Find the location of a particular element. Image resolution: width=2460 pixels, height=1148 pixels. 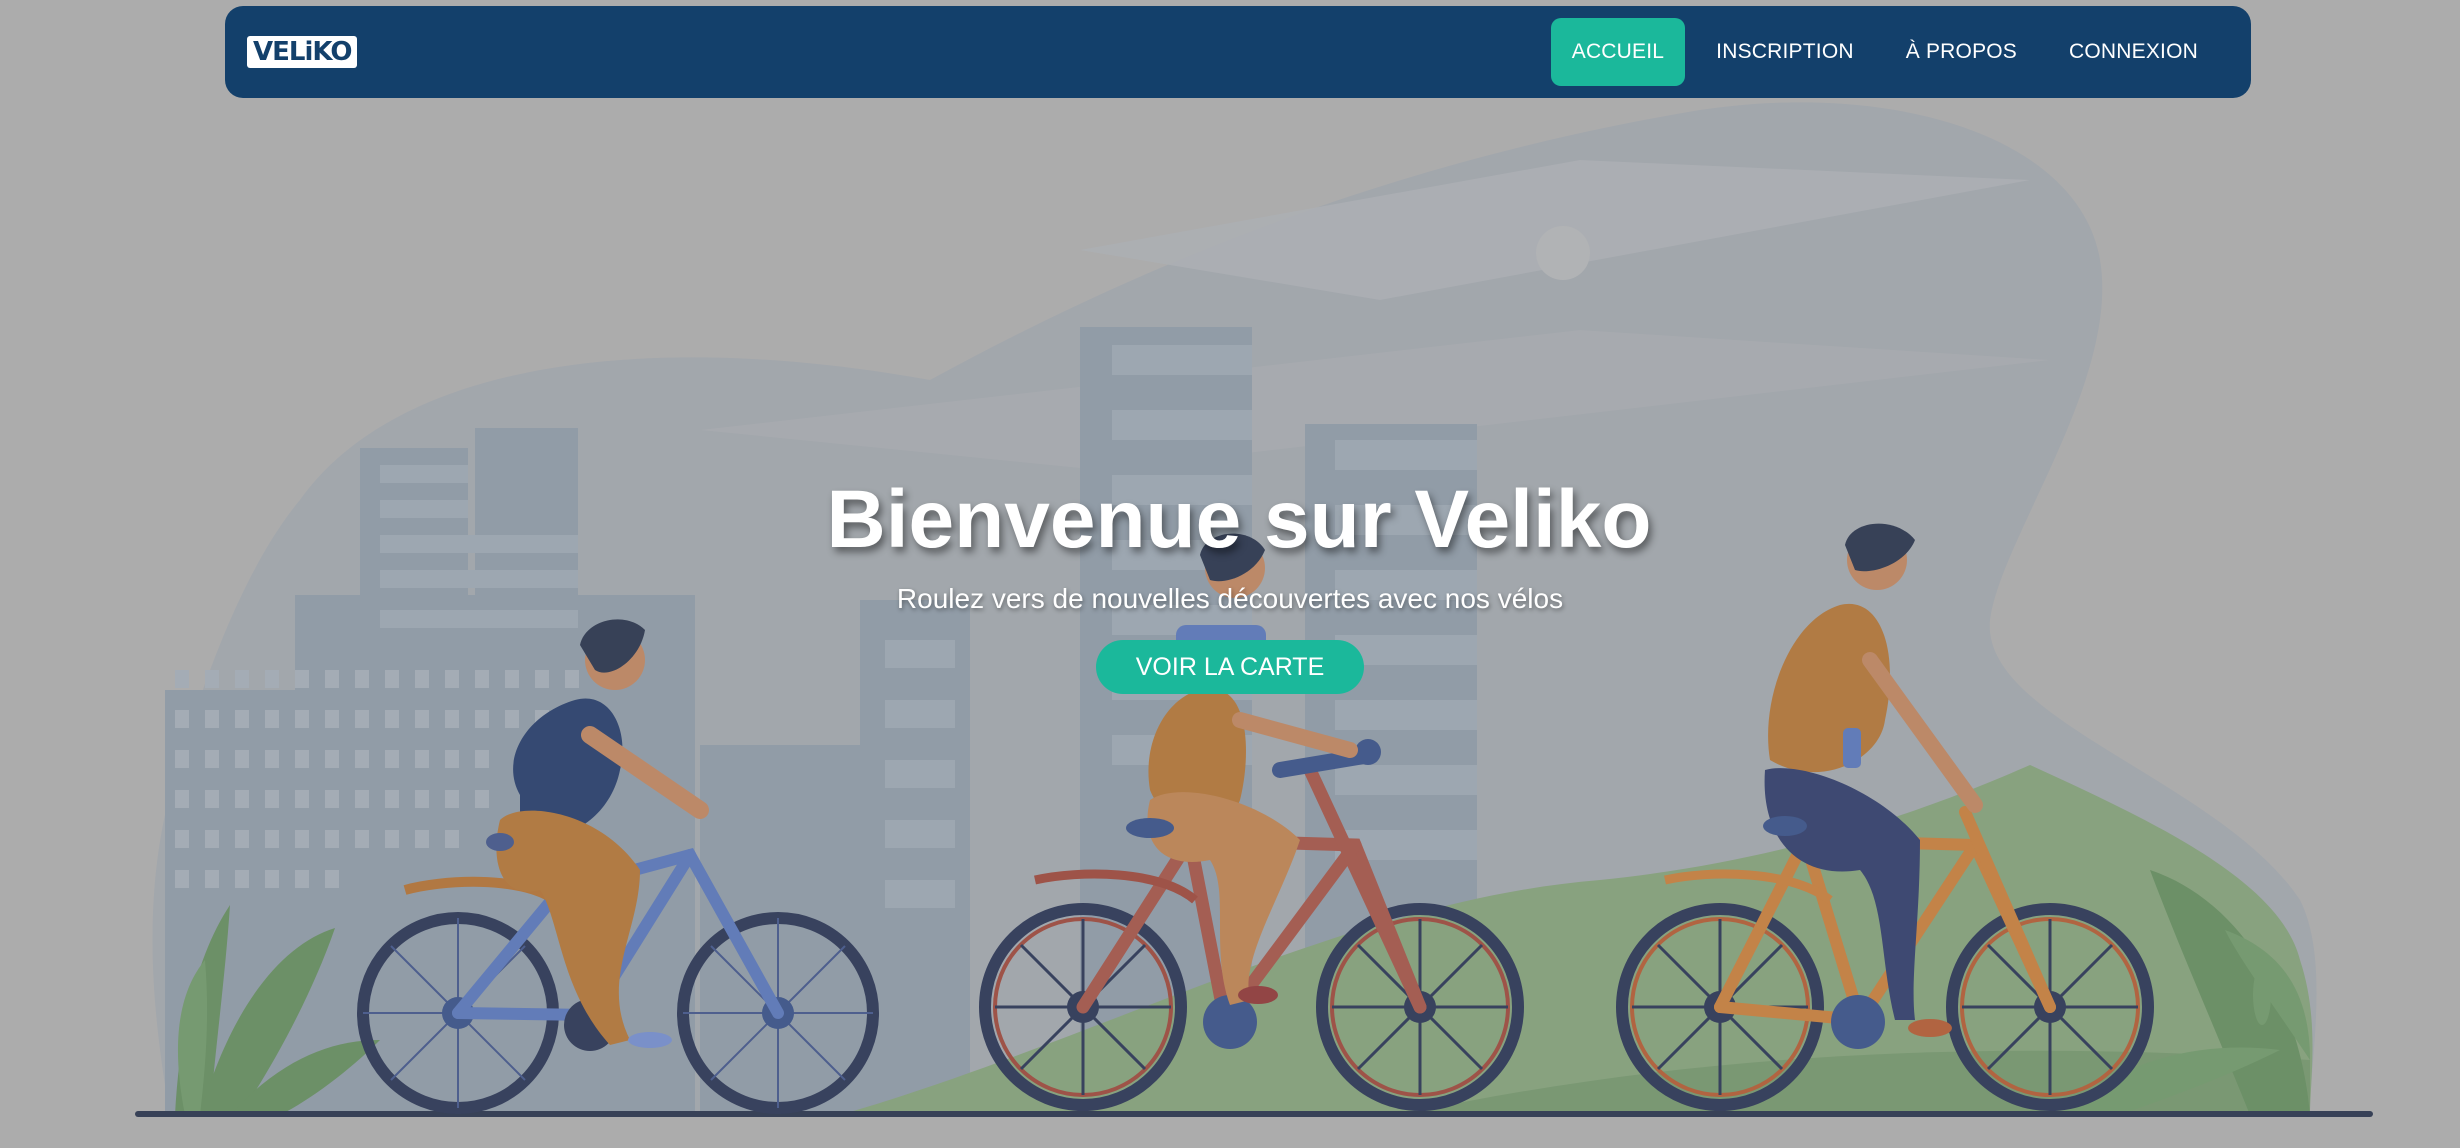

hero-title: Bienvenue sur Veliko is located at coordinates (1239, 519).